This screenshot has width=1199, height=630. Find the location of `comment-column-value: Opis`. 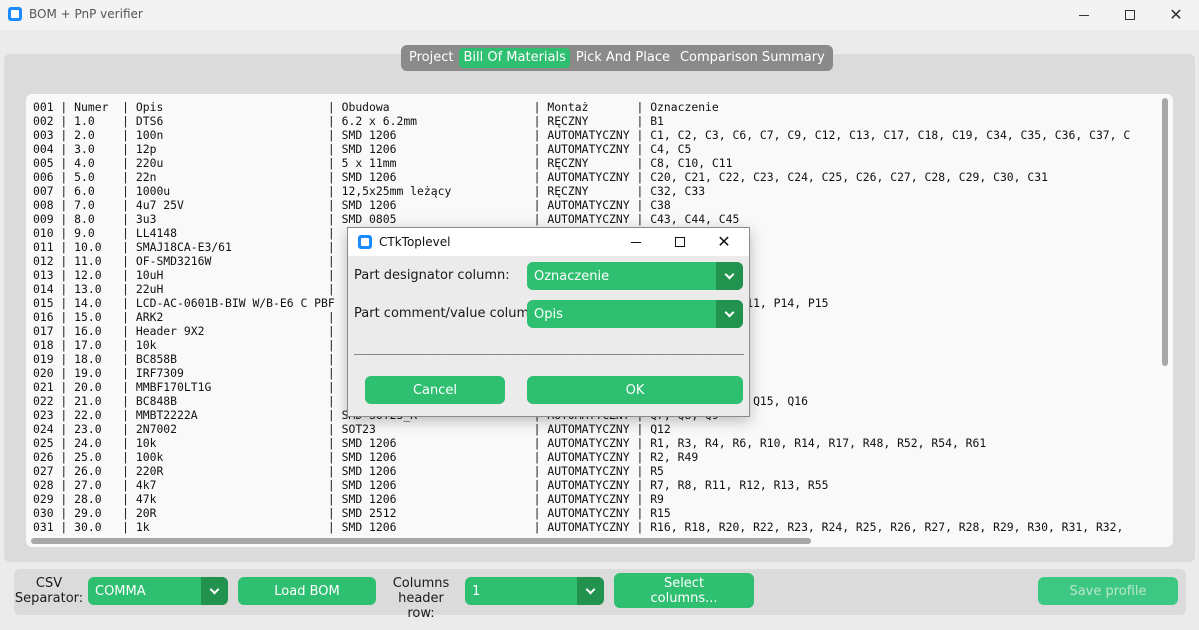

comment-column-value: Opis is located at coordinates (548, 314).